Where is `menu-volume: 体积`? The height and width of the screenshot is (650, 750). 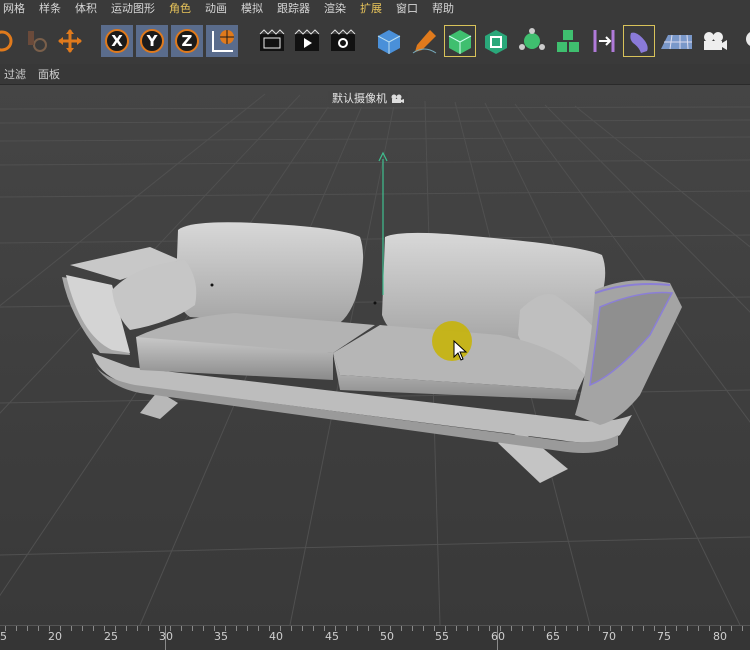
menu-volume: 体积 is located at coordinates (86, 9).